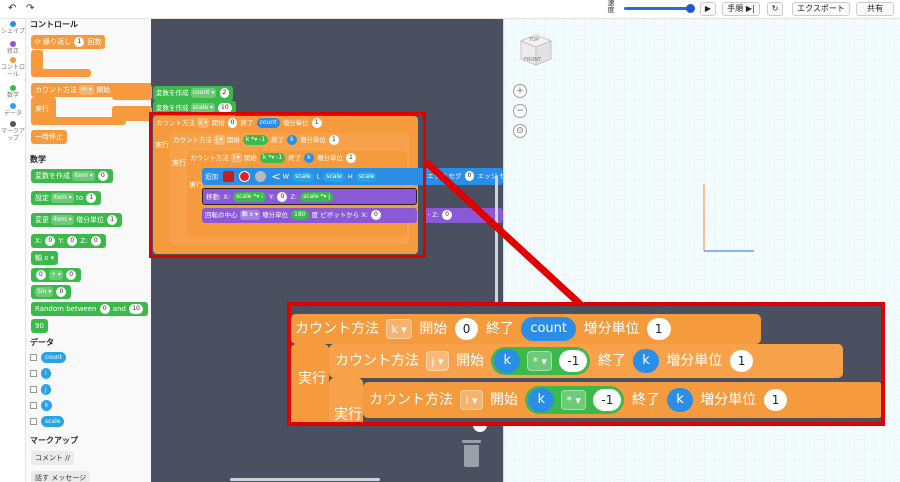 The image size is (900, 482). What do you see at coordinates (49, 137) in the screenshot?
I see `pause-block: 一時停止` at bounding box center [49, 137].